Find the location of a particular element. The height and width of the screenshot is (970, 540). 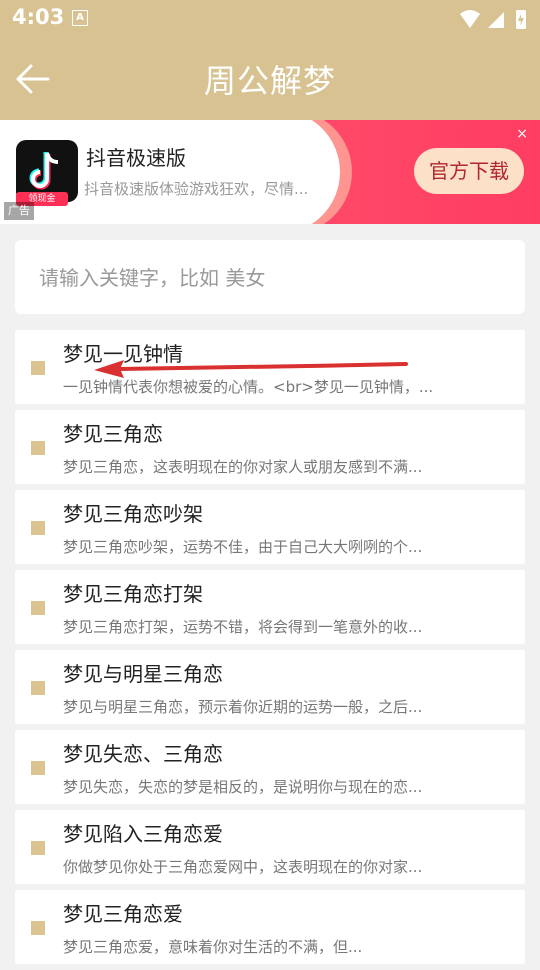

search-input is located at coordinates (269, 278).